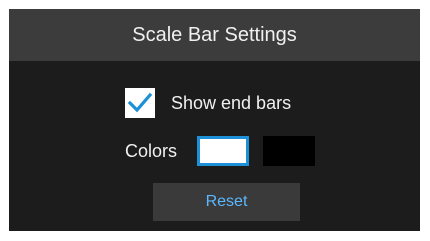  What do you see at coordinates (151, 150) in the screenshot?
I see `colors-label: Colors` at bounding box center [151, 150].